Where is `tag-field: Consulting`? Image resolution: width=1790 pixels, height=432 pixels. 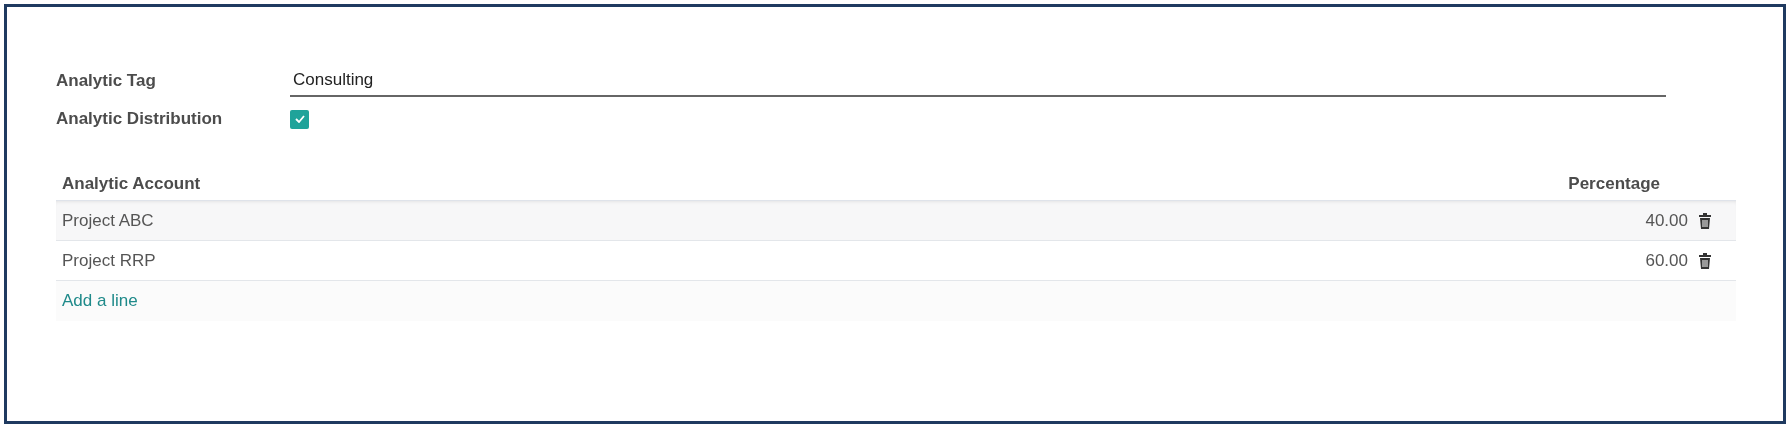
tag-field: Consulting is located at coordinates (978, 81).